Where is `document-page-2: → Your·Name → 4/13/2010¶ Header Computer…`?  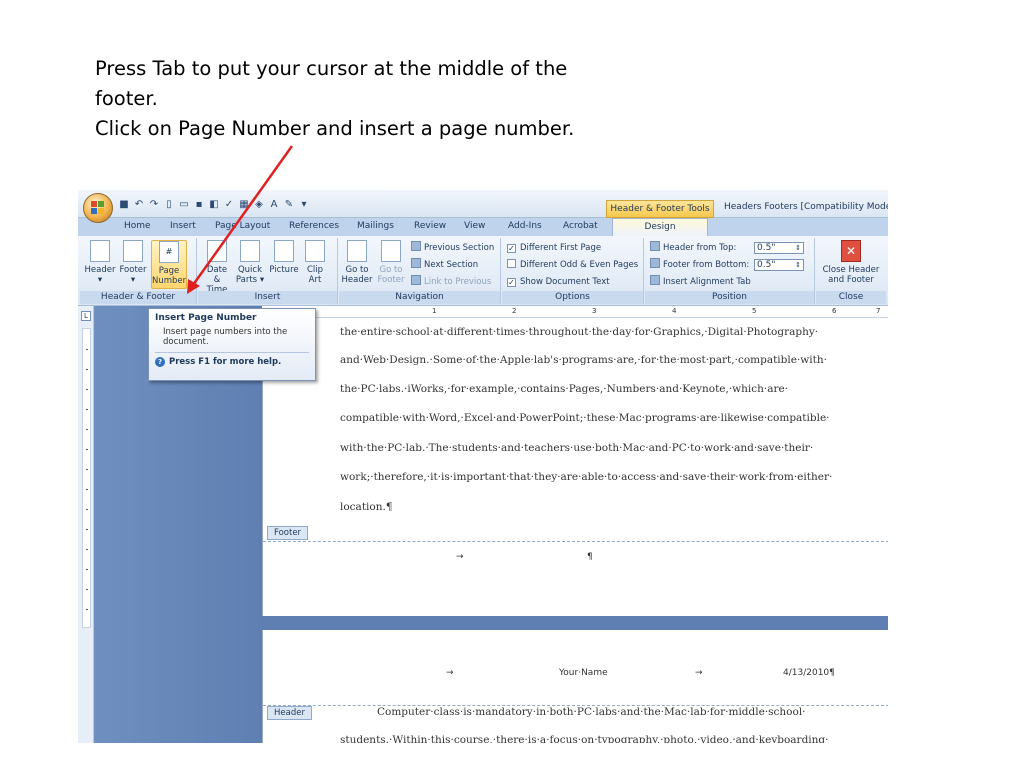 document-page-2: → Your·Name → 4/13/2010¶ Header Computer… is located at coordinates (575, 686).